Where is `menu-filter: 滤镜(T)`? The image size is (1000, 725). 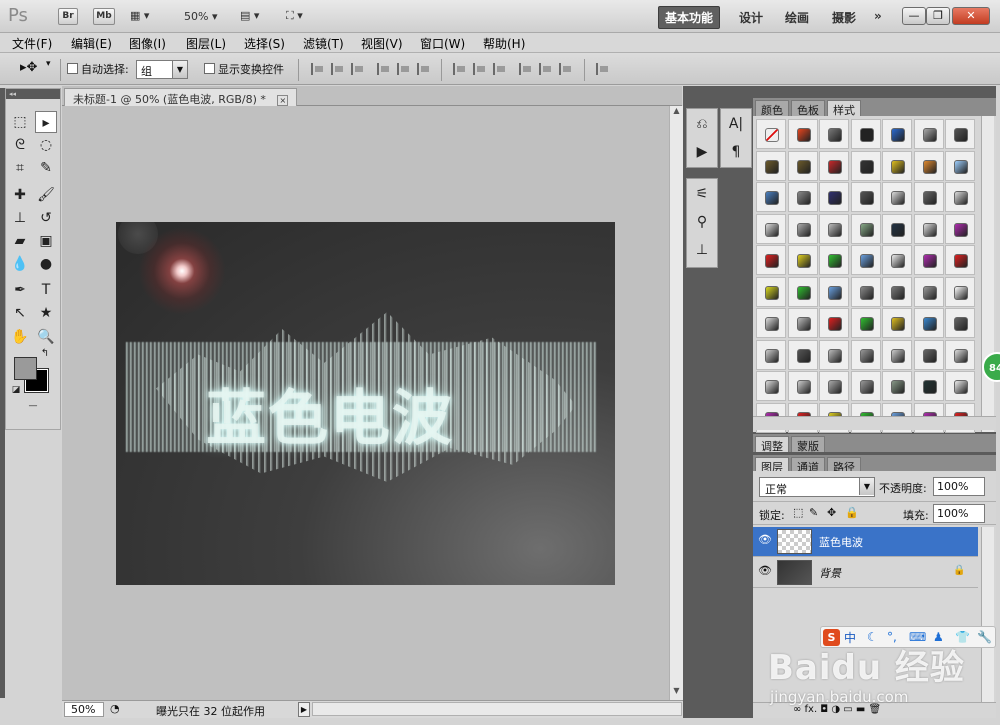 menu-filter: 滤镜(T) is located at coordinates (323, 43).